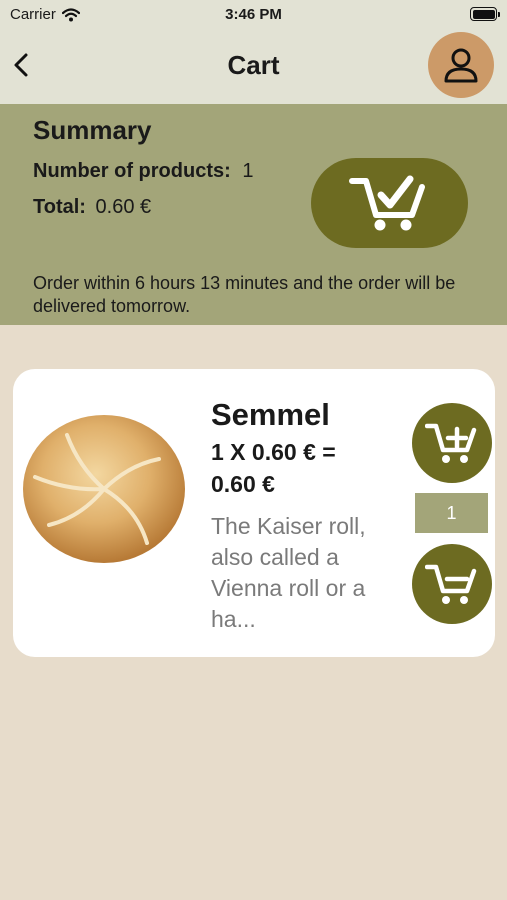 This screenshot has height=900, width=507. What do you see at coordinates (132, 171) in the screenshot?
I see `product-count-label: Number of products:` at bounding box center [132, 171].